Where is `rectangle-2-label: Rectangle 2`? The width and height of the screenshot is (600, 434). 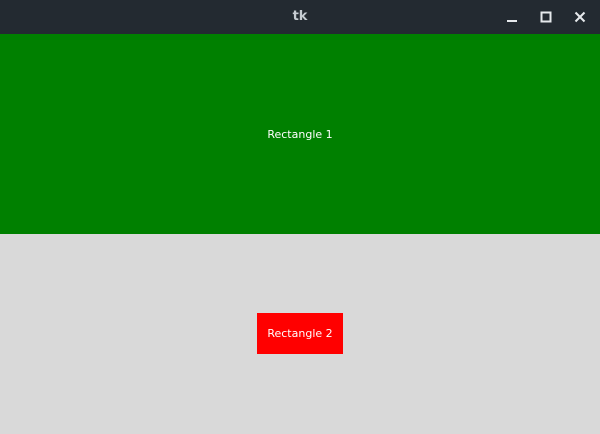
rectangle-2-label: Rectangle 2 is located at coordinates (300, 333).